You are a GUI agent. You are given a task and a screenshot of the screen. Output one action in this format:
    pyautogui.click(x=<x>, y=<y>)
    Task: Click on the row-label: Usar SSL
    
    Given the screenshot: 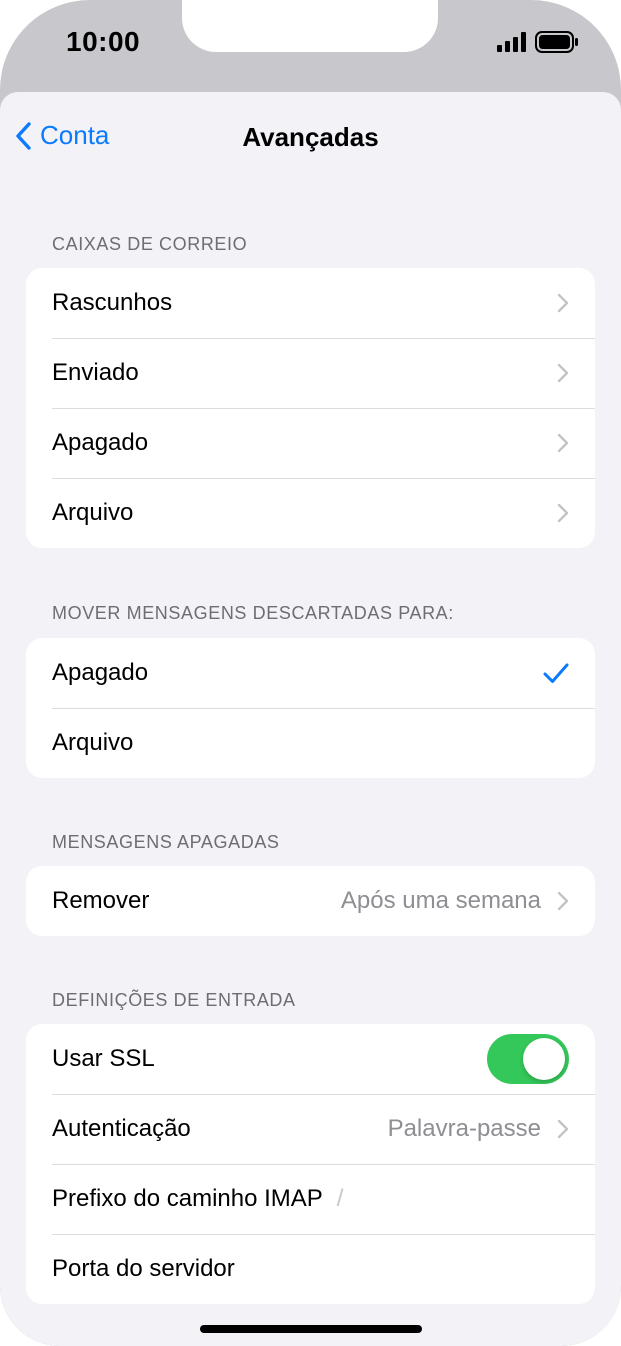 What is the action you would take?
    pyautogui.click(x=103, y=1058)
    